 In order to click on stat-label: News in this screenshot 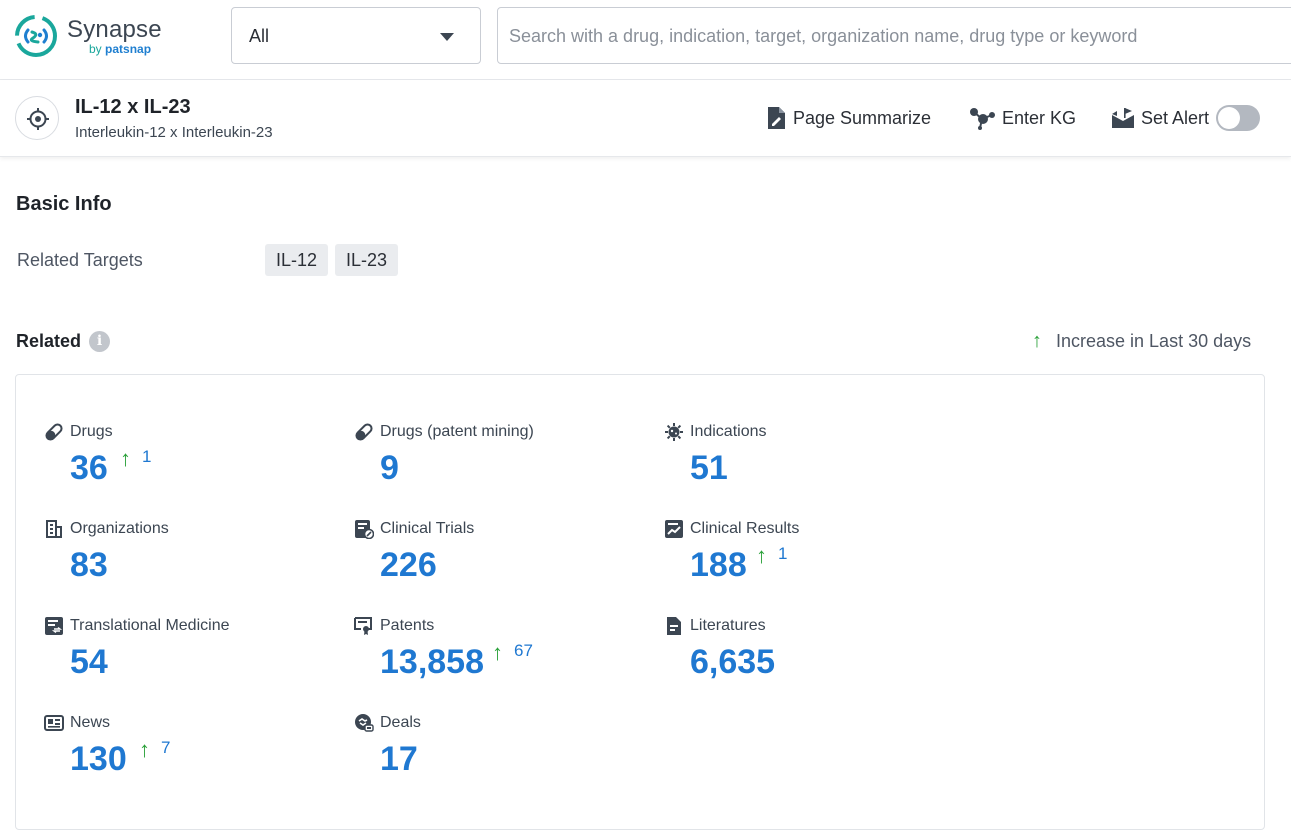, I will do `click(90, 723)`.